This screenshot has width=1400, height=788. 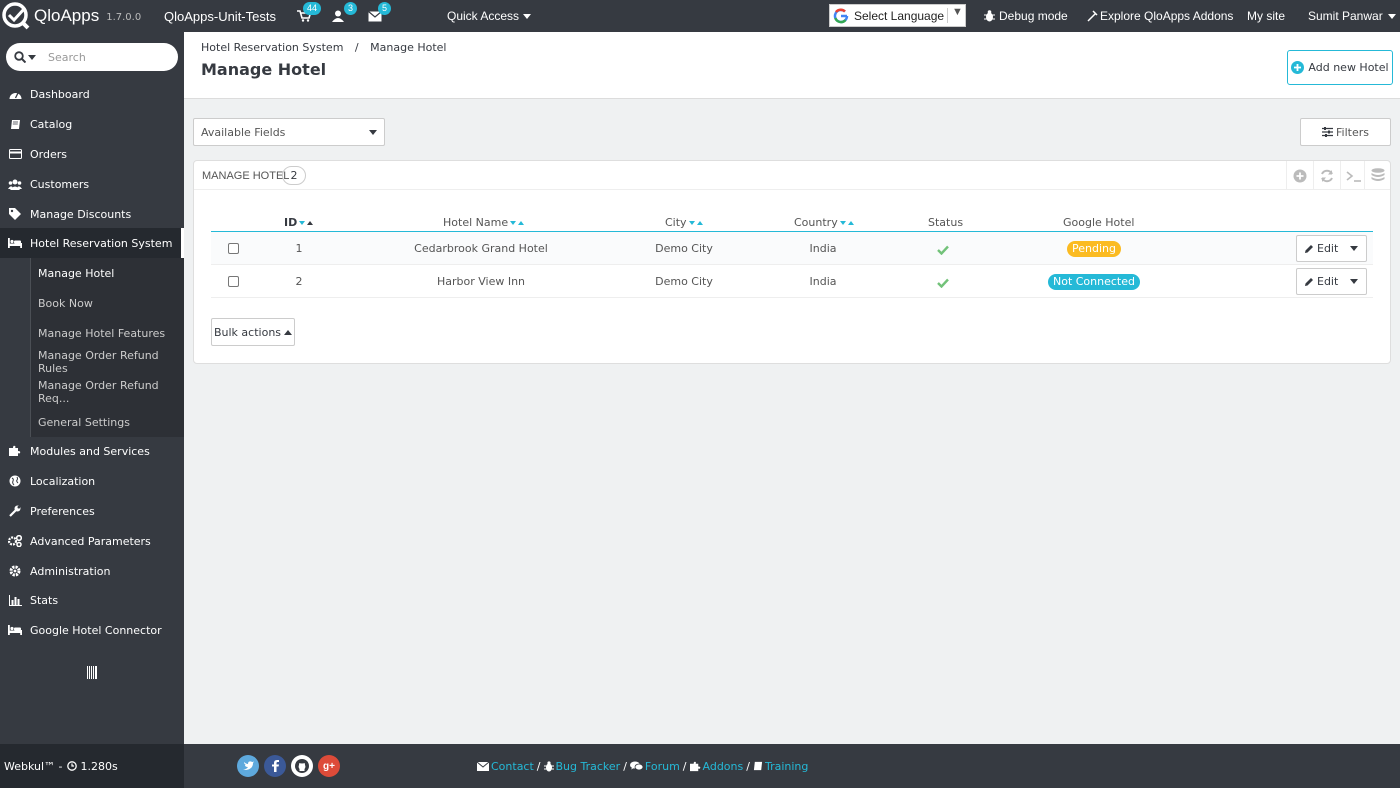 I want to click on available-fields-dropdown: Available Fields, so click(x=289, y=132).